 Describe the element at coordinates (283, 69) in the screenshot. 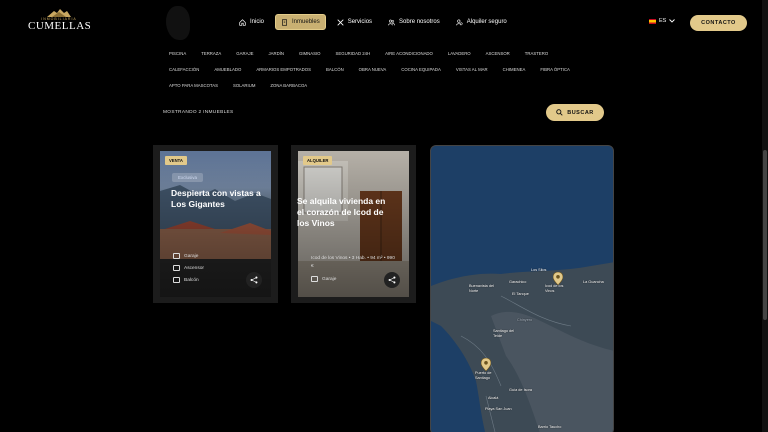

I see `filter-armarios: ARMARIOS EMPOTRADOS` at that location.